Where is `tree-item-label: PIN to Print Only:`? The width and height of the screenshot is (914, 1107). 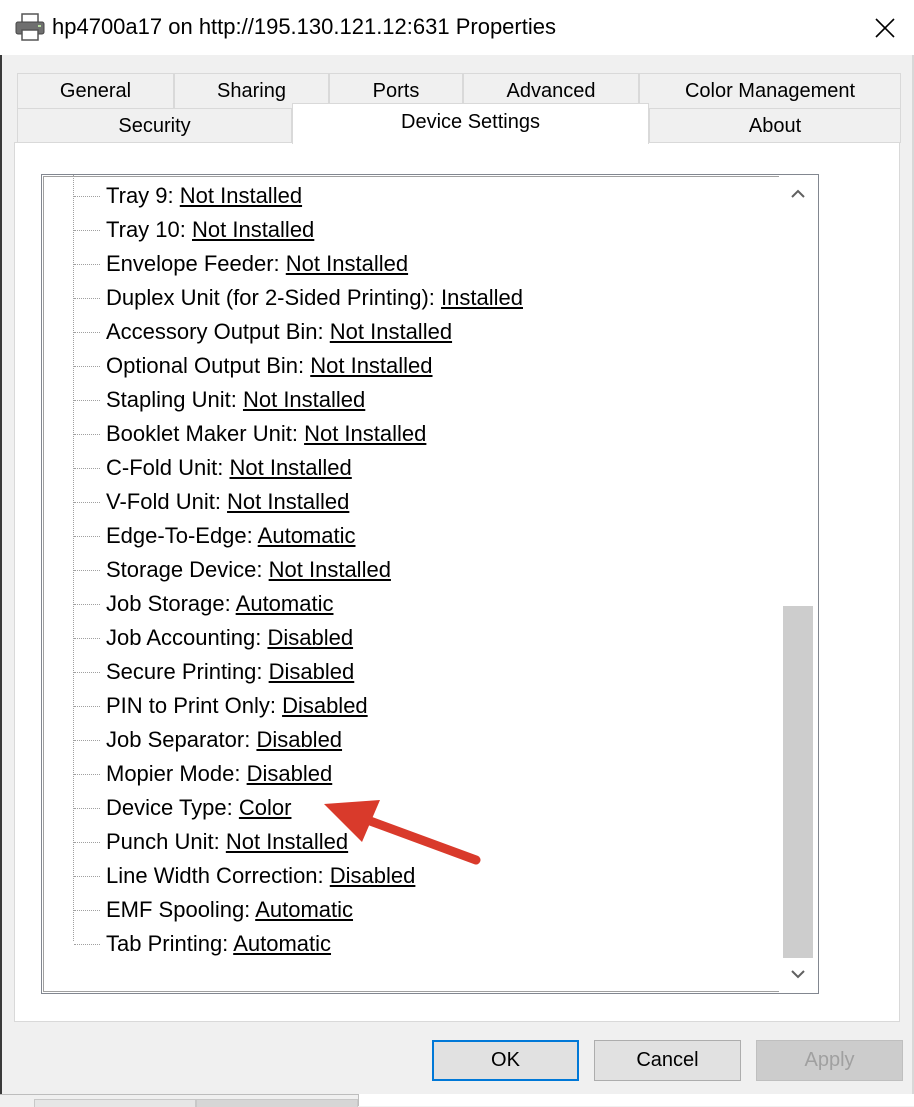 tree-item-label: PIN to Print Only: is located at coordinates (194, 705).